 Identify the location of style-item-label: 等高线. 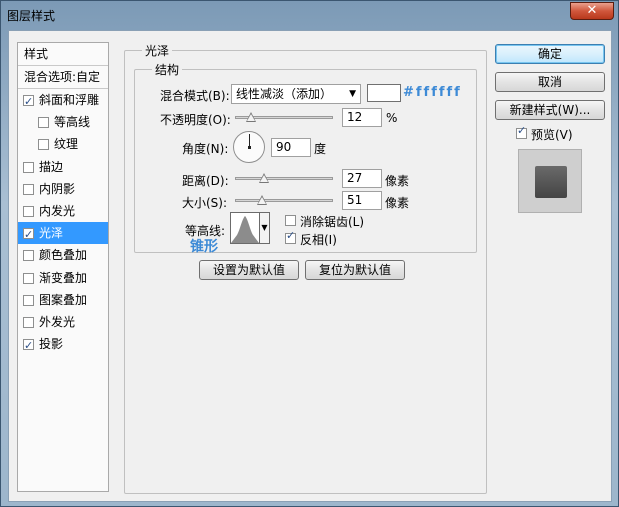
(72, 122).